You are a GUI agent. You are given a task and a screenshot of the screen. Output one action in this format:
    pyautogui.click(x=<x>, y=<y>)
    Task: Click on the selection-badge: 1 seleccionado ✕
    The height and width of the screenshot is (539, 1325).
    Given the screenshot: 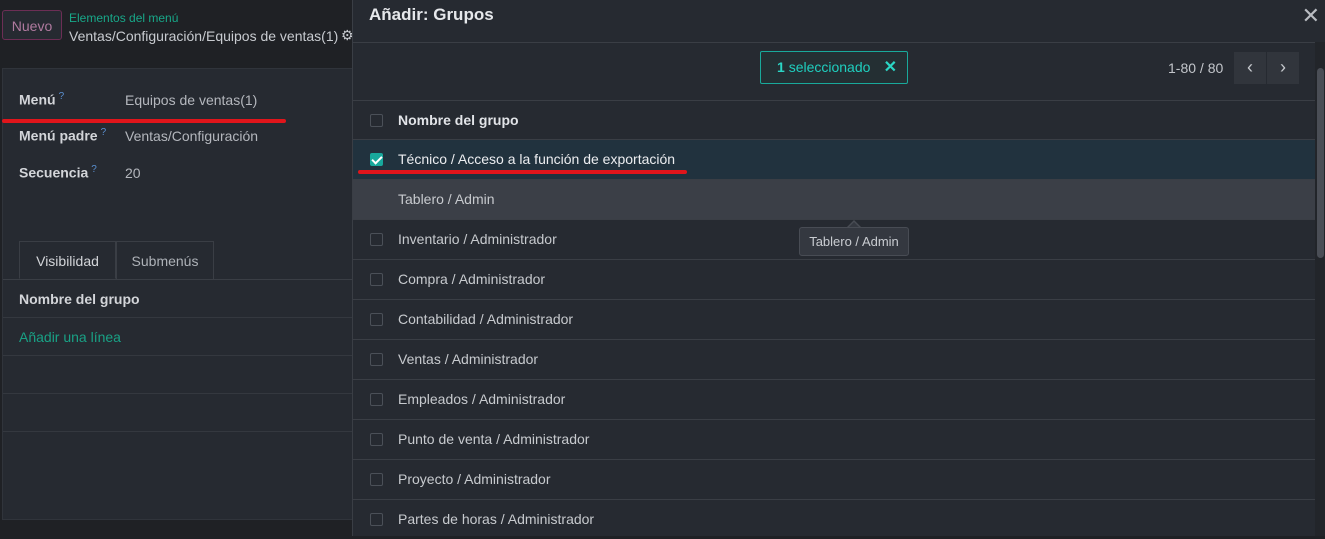 What is the action you would take?
    pyautogui.click(x=834, y=67)
    